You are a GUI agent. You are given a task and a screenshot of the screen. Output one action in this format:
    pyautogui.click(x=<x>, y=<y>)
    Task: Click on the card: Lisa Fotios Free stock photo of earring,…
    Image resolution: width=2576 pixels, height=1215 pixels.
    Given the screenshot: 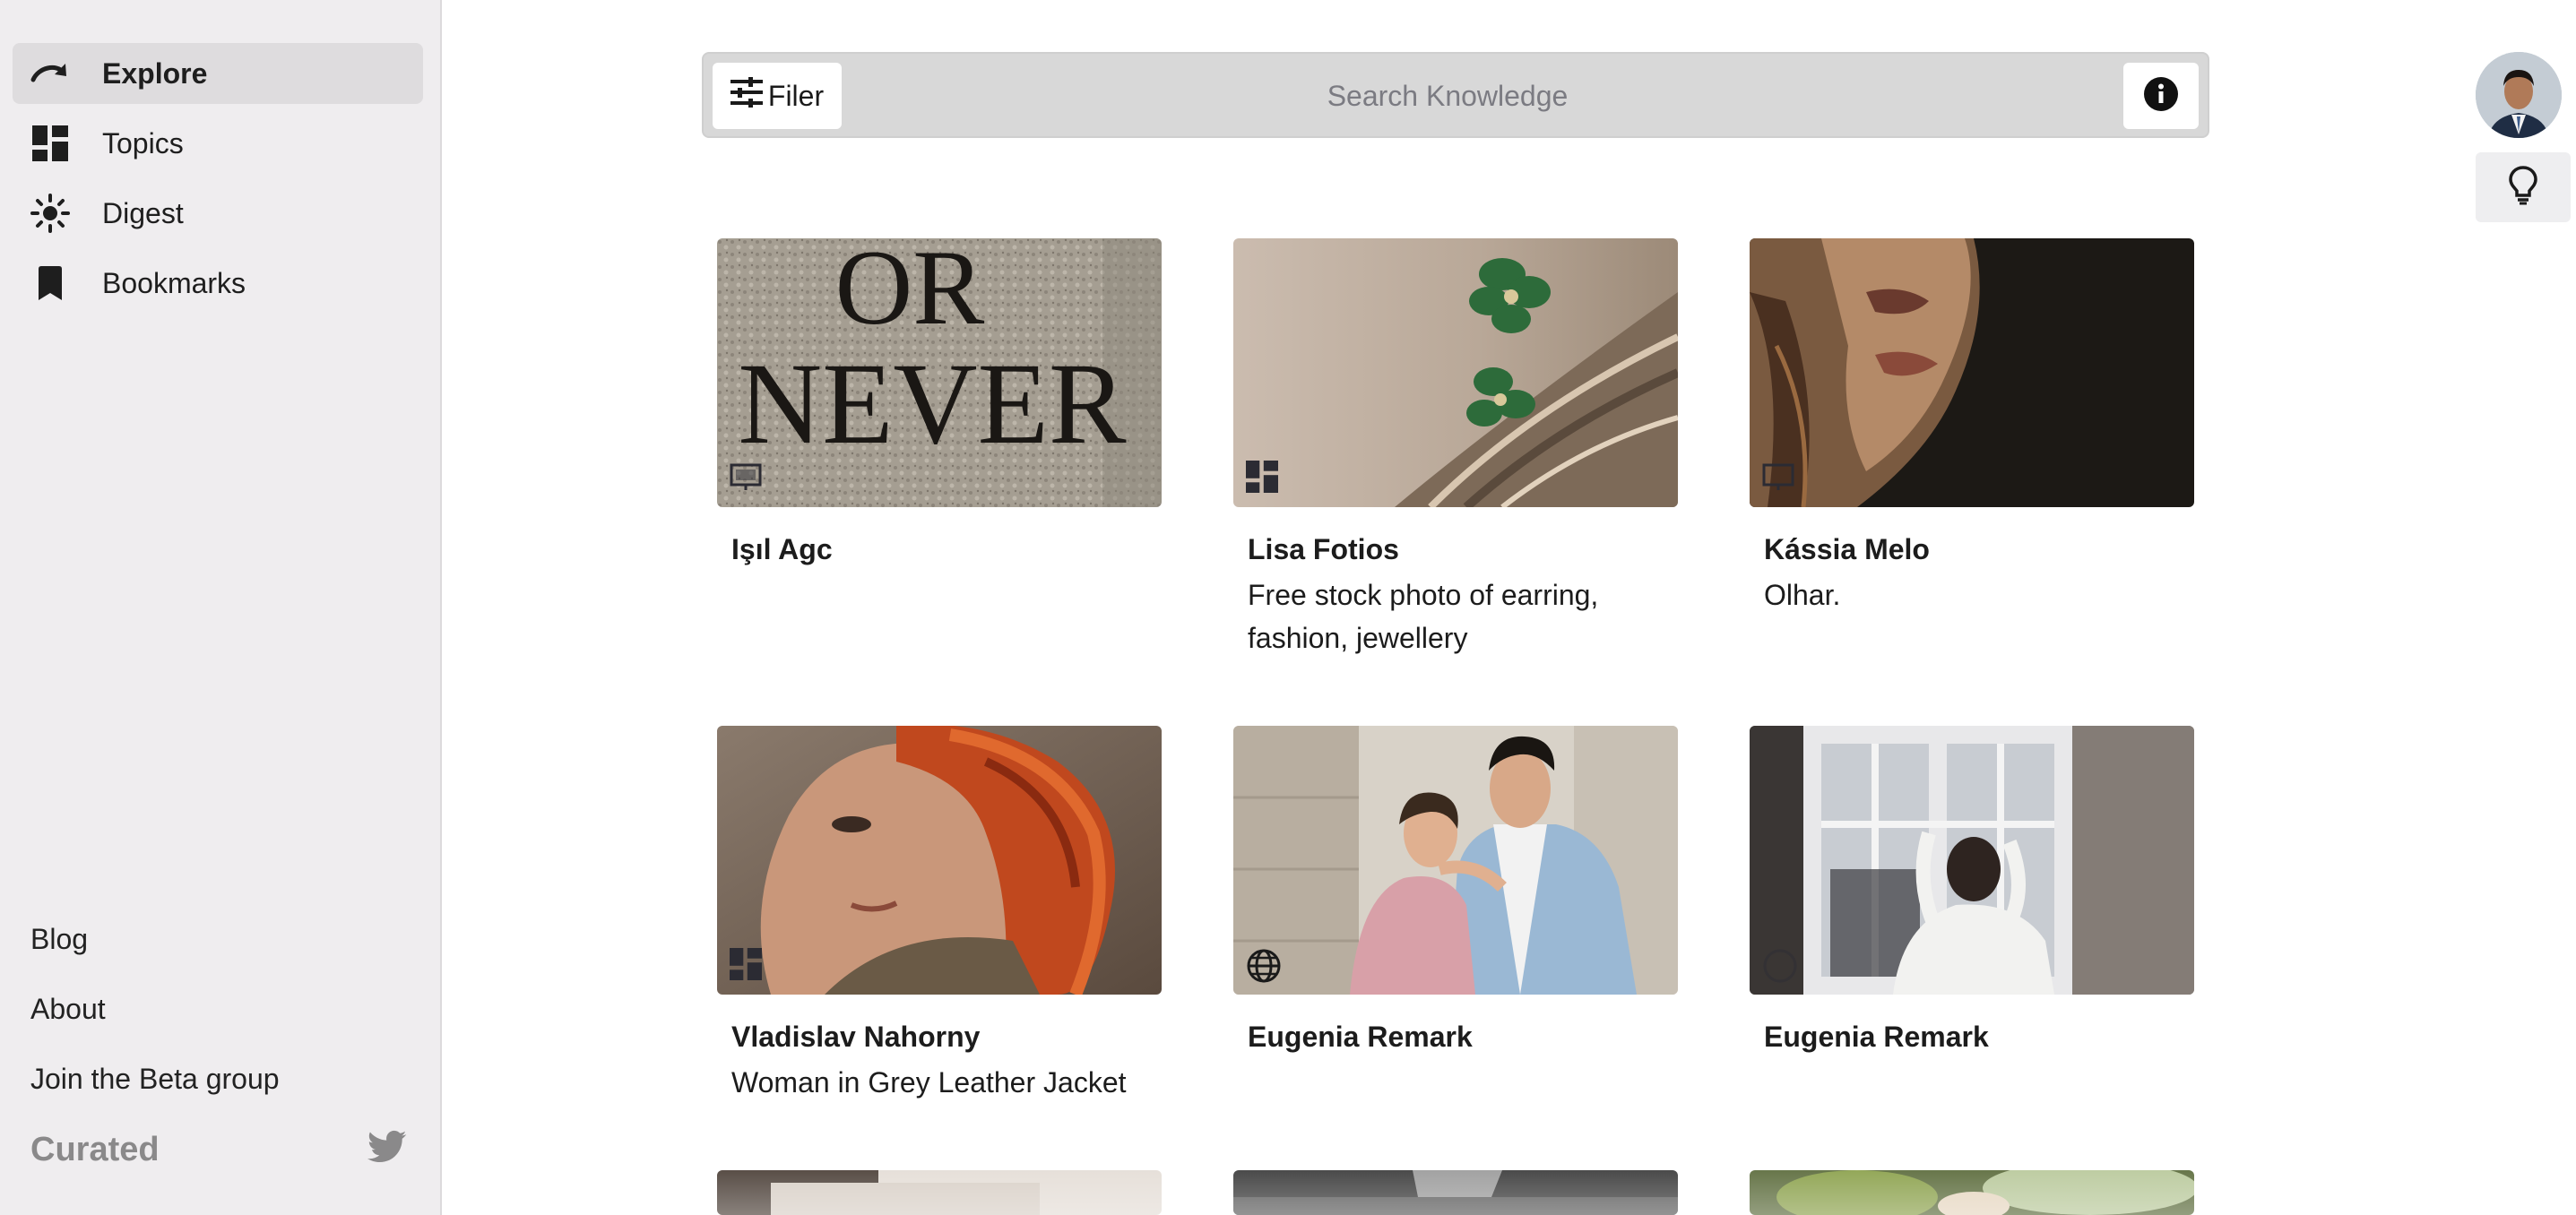 What is the action you would take?
    pyautogui.click(x=1455, y=448)
    